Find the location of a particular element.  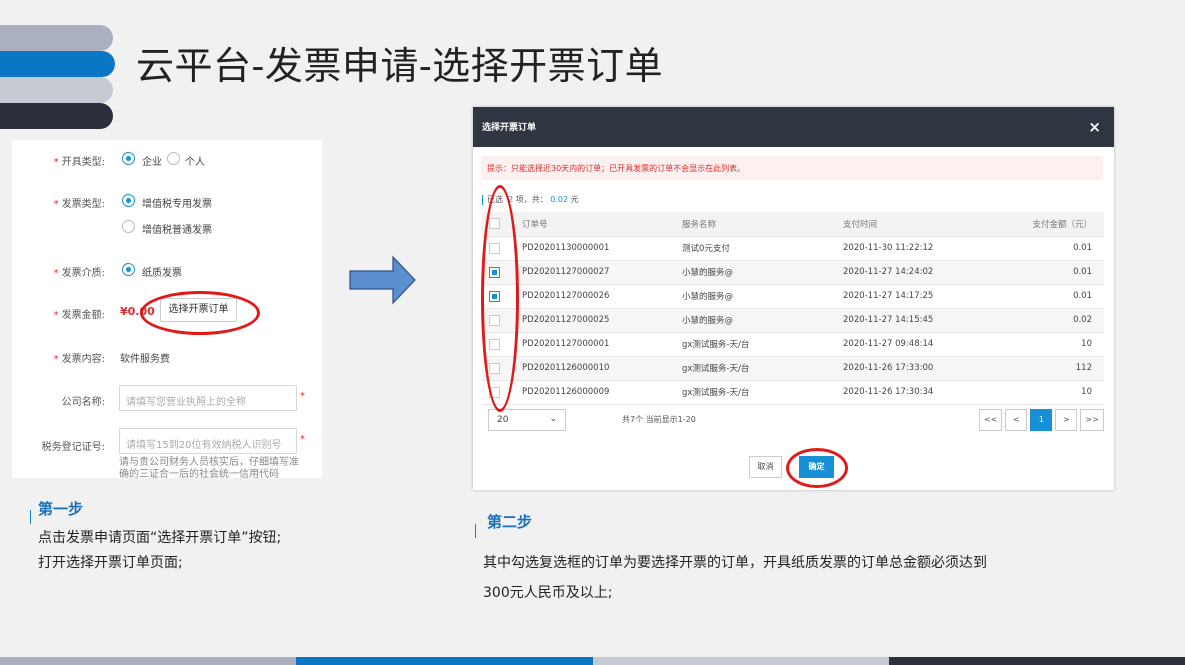

cell-time: 2020-11-30 11:22:12 is located at coordinates (937, 248).